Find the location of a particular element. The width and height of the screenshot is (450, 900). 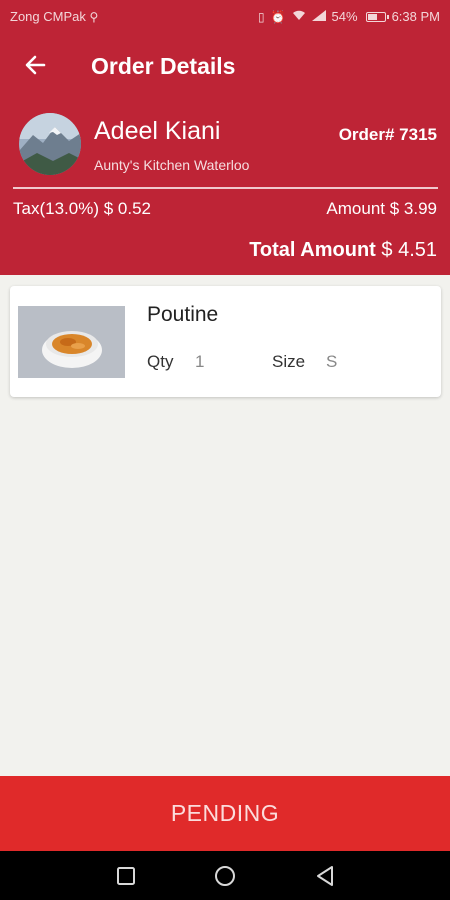

carrier-name: Zong CMPak ⚲ is located at coordinates (134, 16).